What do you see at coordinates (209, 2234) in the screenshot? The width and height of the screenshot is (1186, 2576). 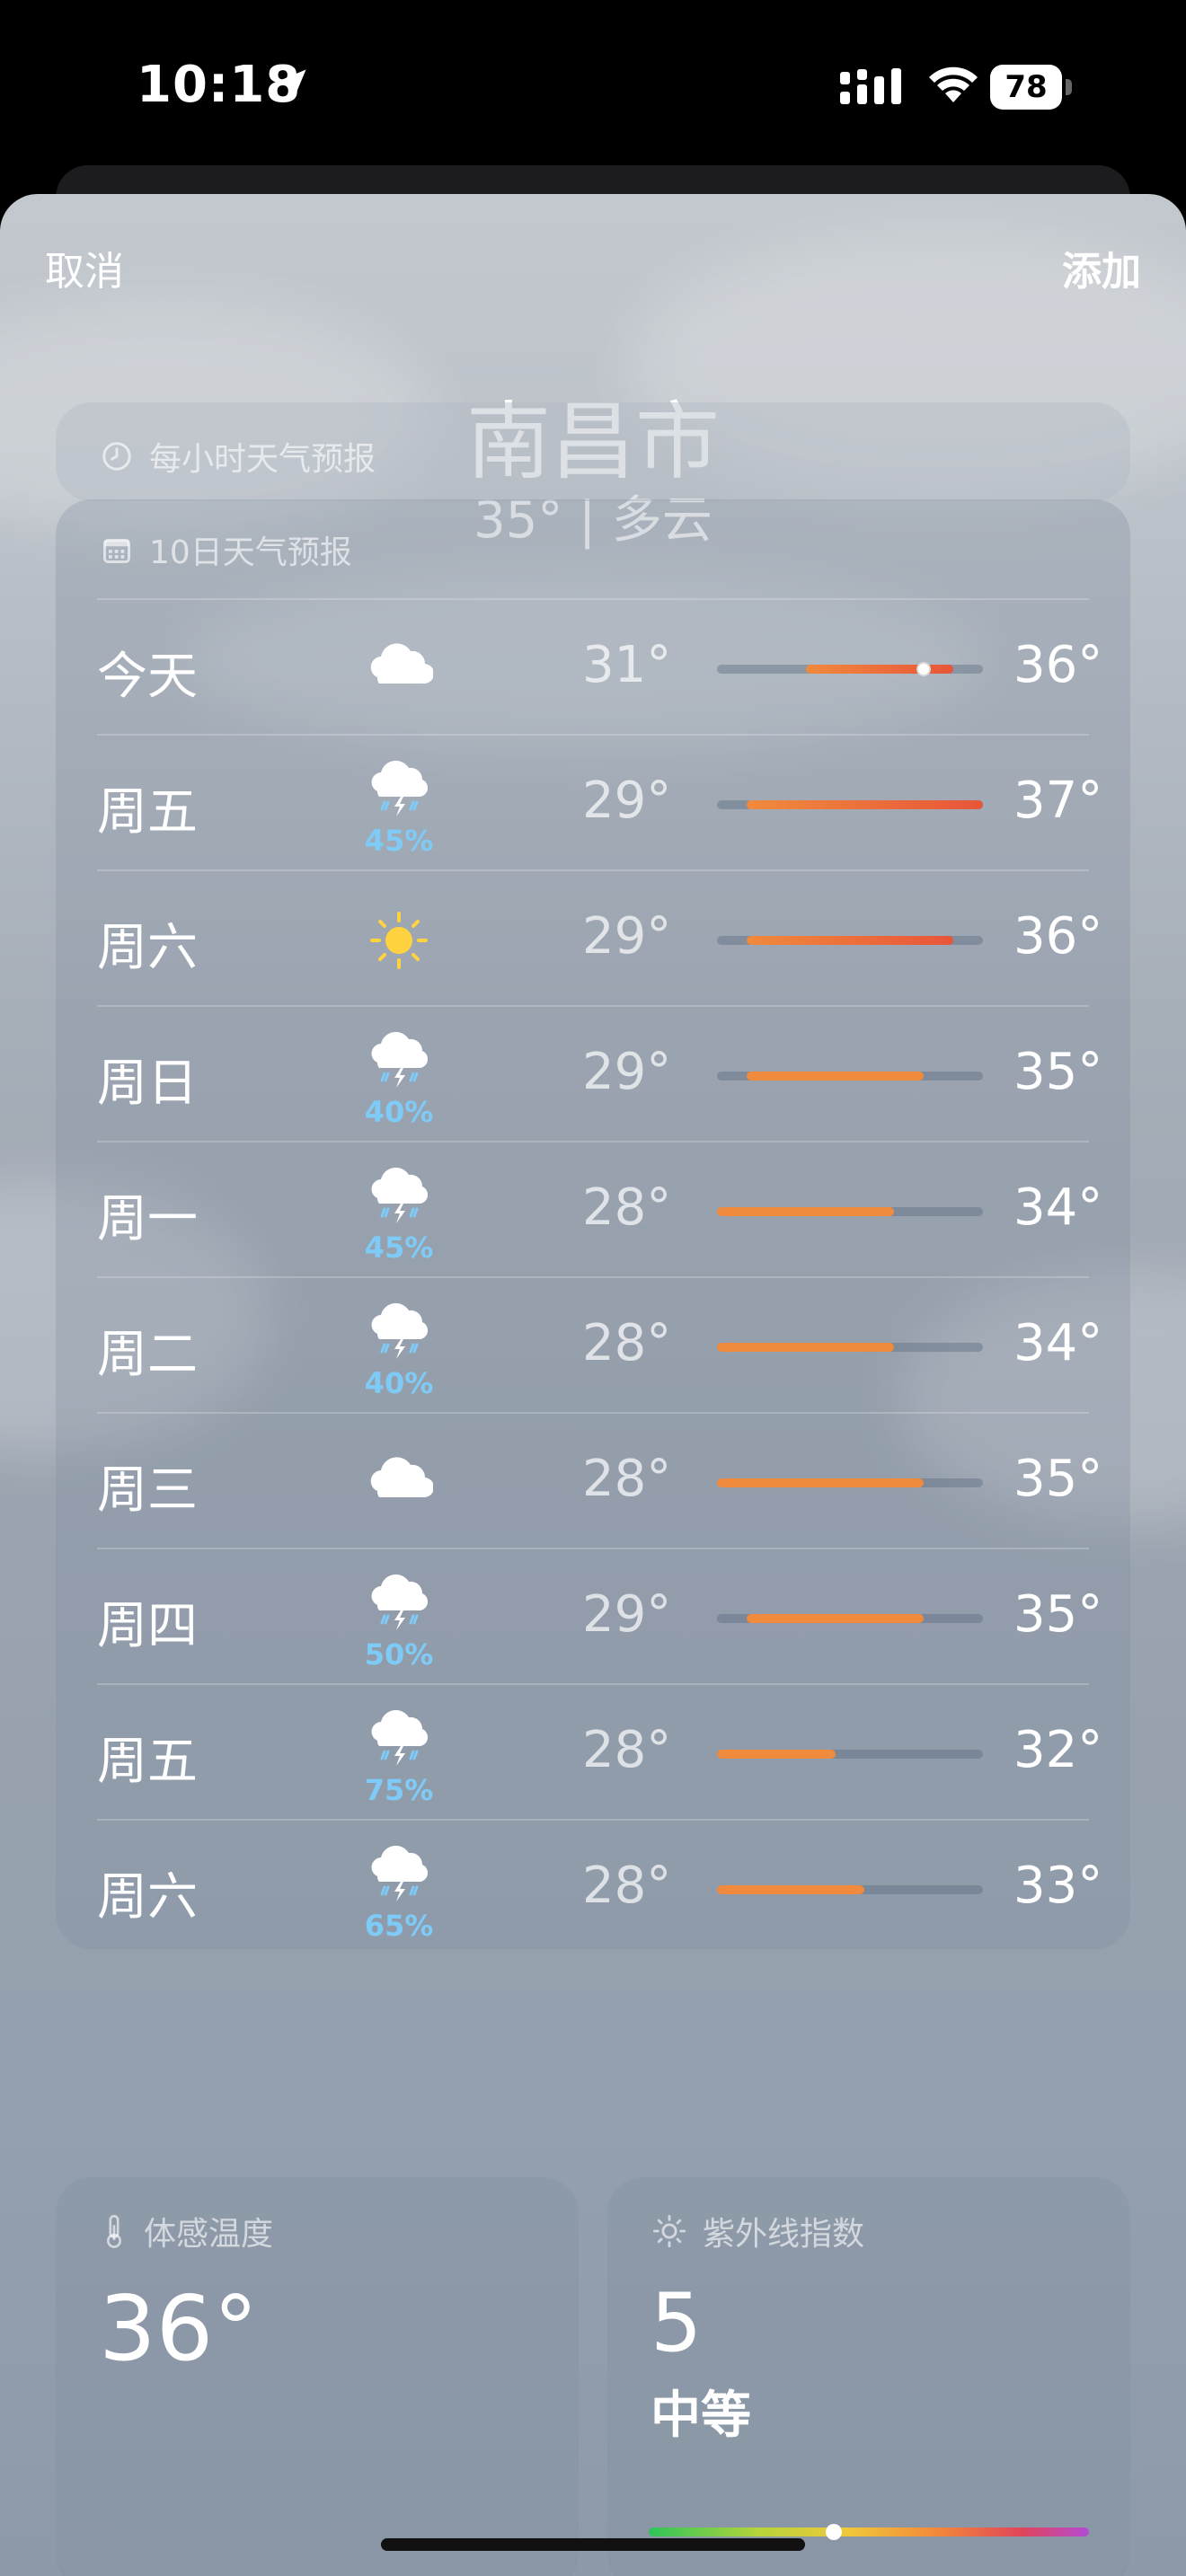 I see `feels-like-title: 体感温度` at bounding box center [209, 2234].